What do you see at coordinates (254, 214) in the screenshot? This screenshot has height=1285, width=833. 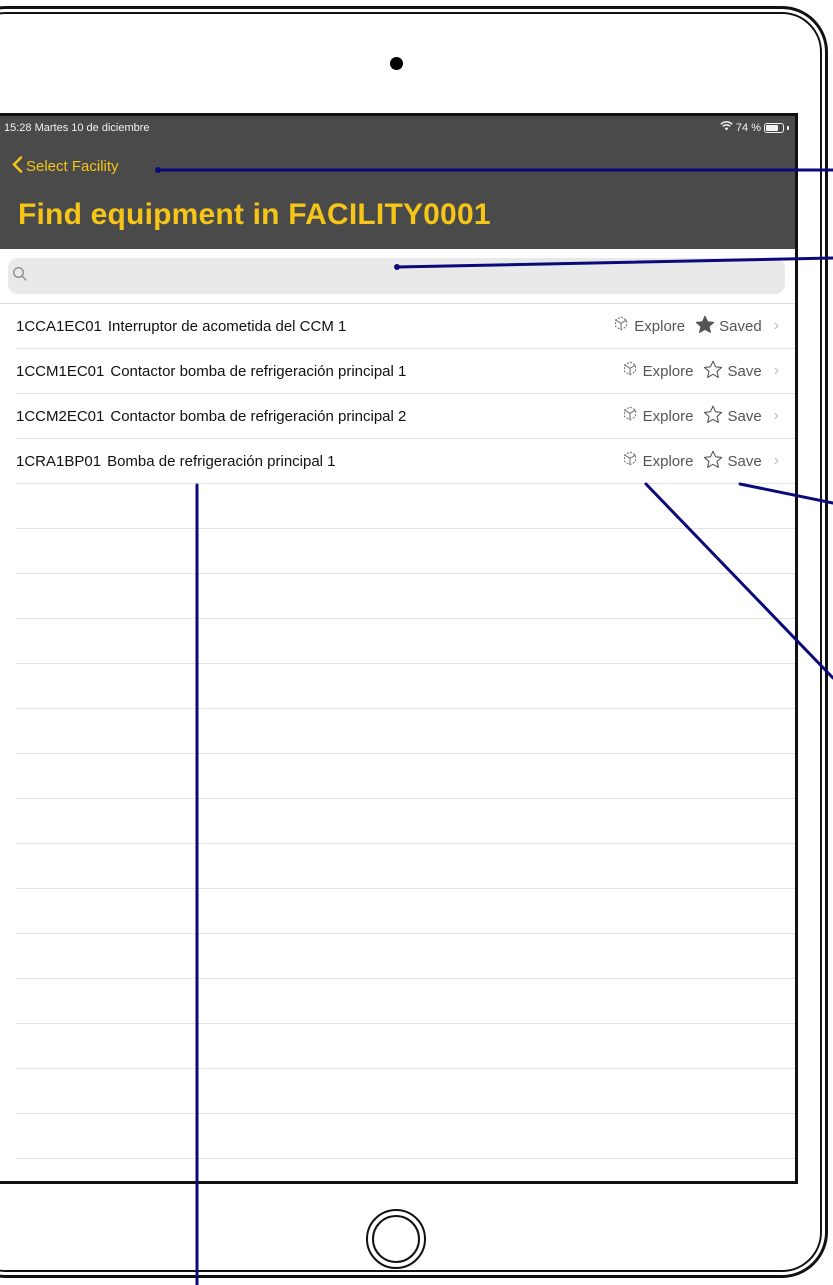 I see `page-title: Find equipment in FACILITY0001` at bounding box center [254, 214].